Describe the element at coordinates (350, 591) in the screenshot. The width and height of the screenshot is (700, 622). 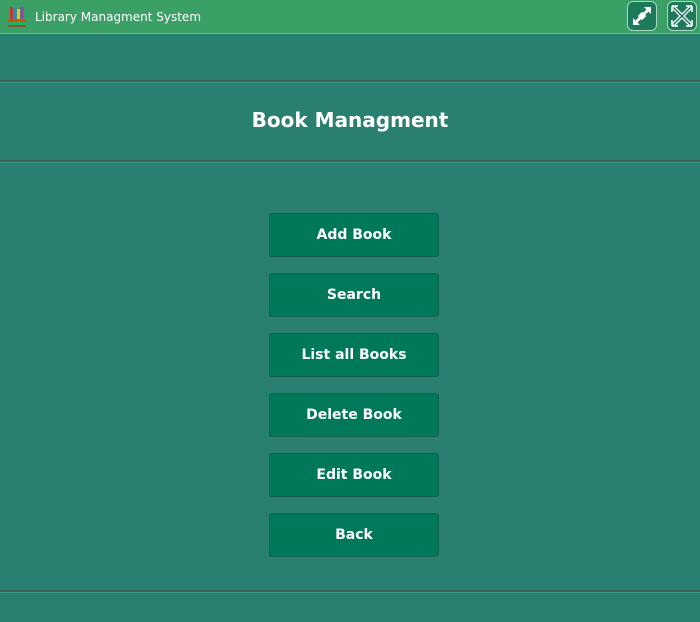
I see `divider-bottom` at that location.